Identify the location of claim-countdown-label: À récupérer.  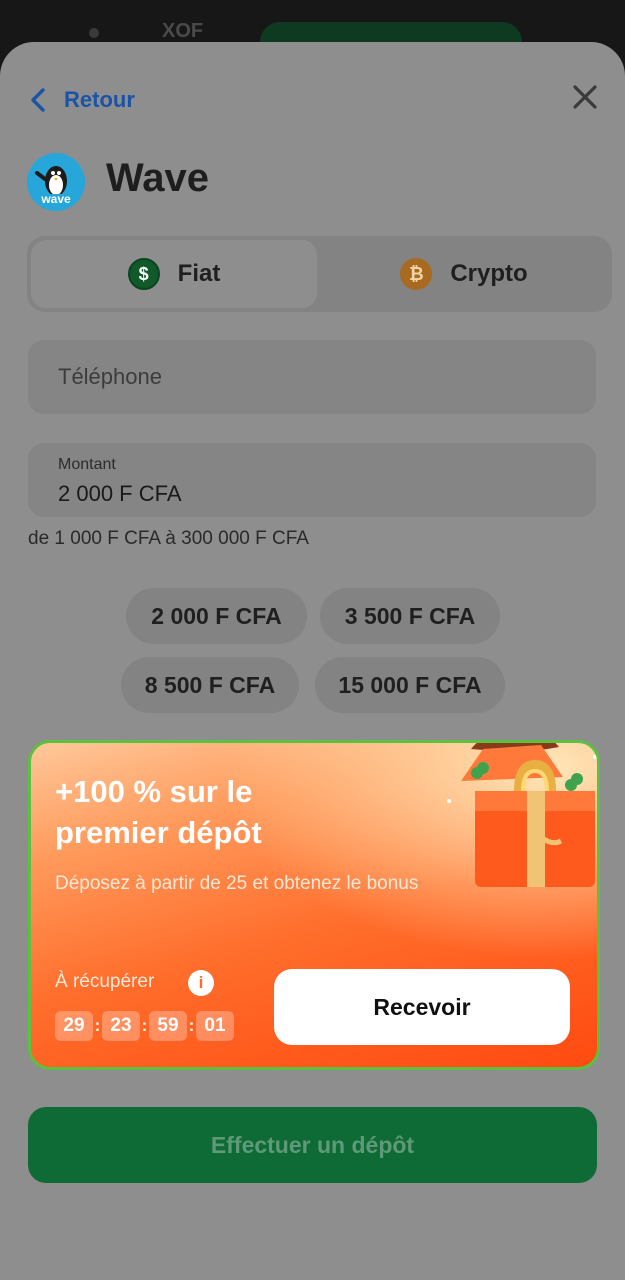
(105, 981).